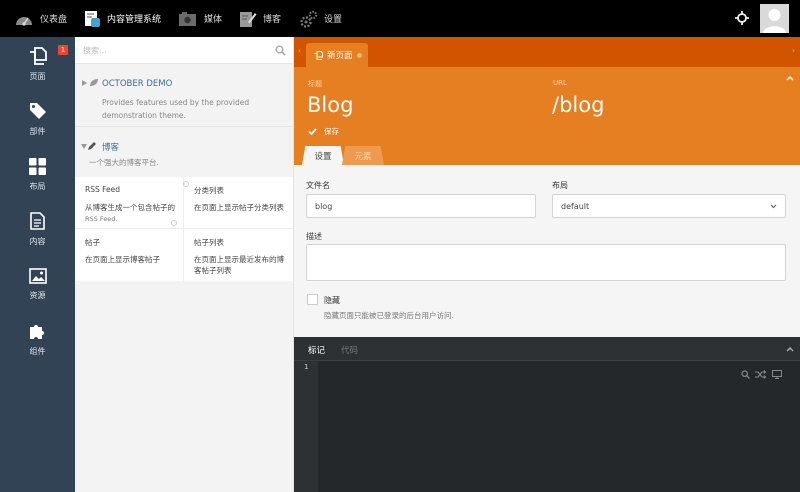  Describe the element at coordinates (306, 426) in the screenshot. I see `line-gutter: 1` at that location.